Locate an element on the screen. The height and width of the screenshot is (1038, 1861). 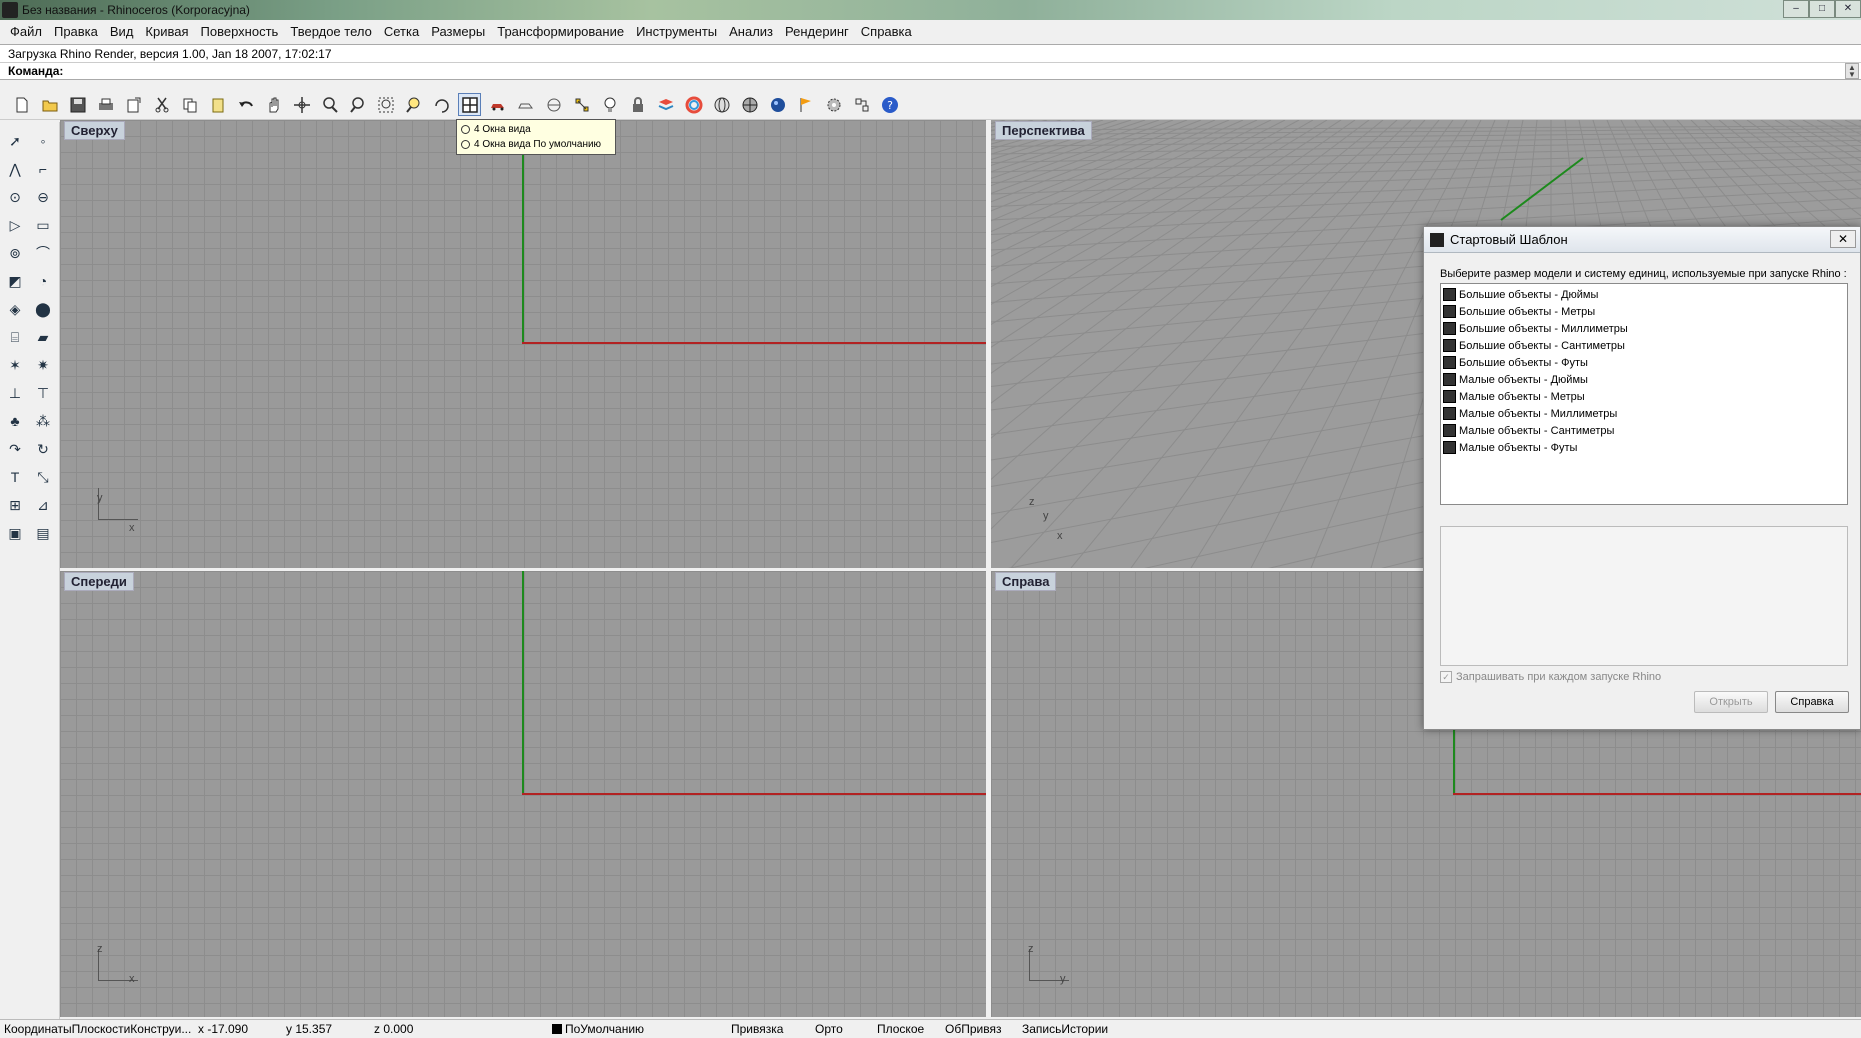
flag-icon is located at coordinates (805, 104).